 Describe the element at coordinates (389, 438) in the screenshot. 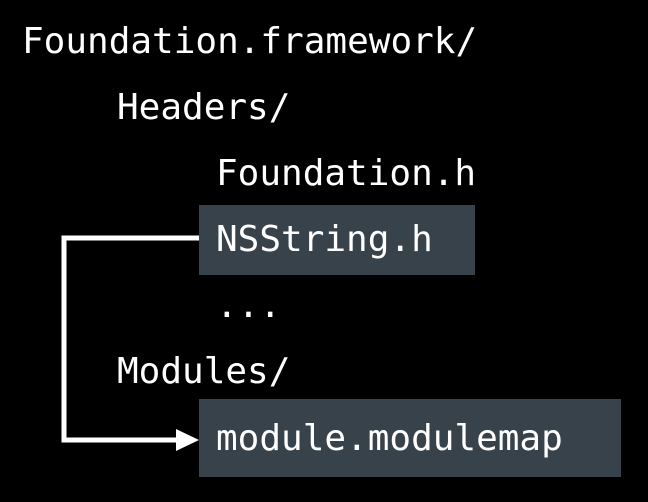

I see `modulemap-file: module.modulemap` at that location.